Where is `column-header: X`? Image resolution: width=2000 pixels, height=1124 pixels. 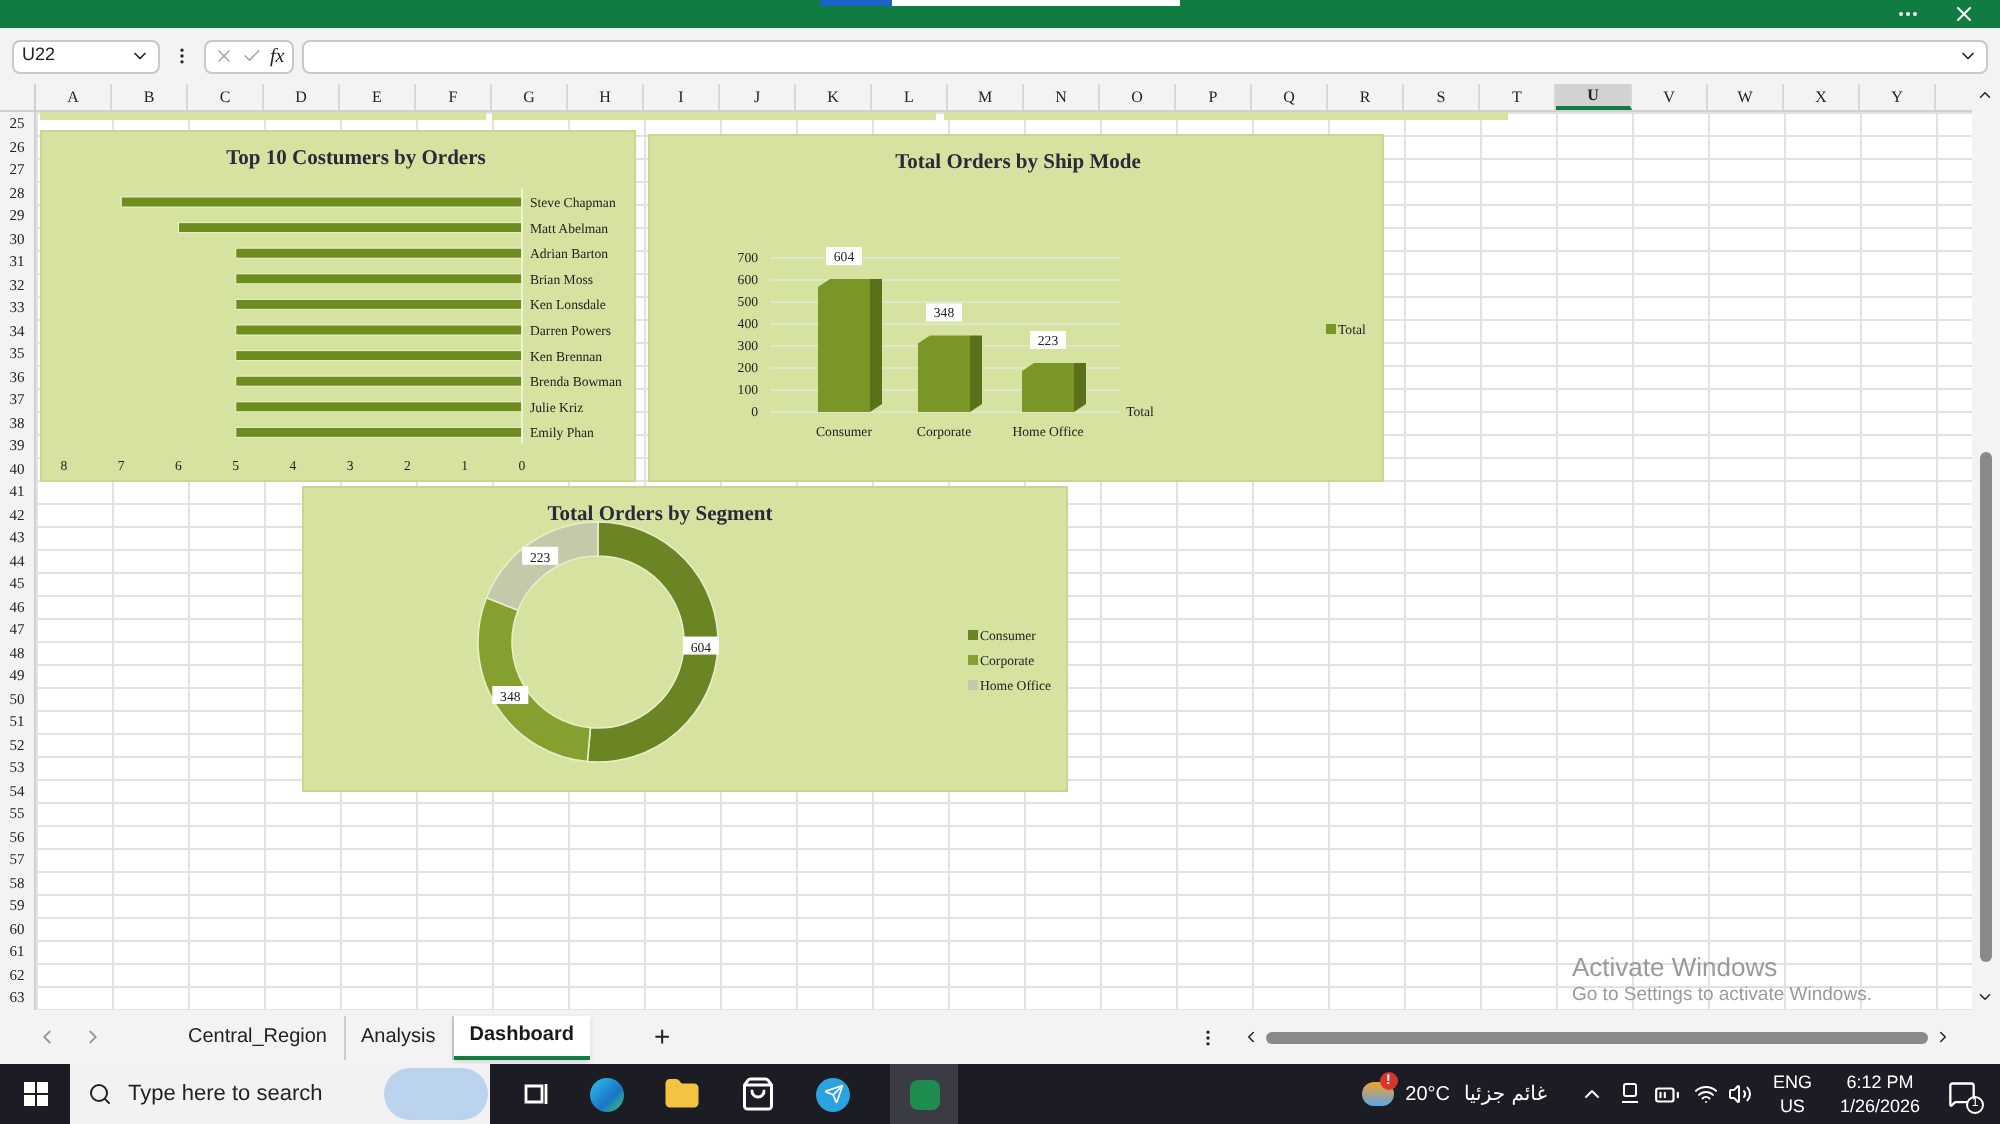 column-header: X is located at coordinates (1822, 97).